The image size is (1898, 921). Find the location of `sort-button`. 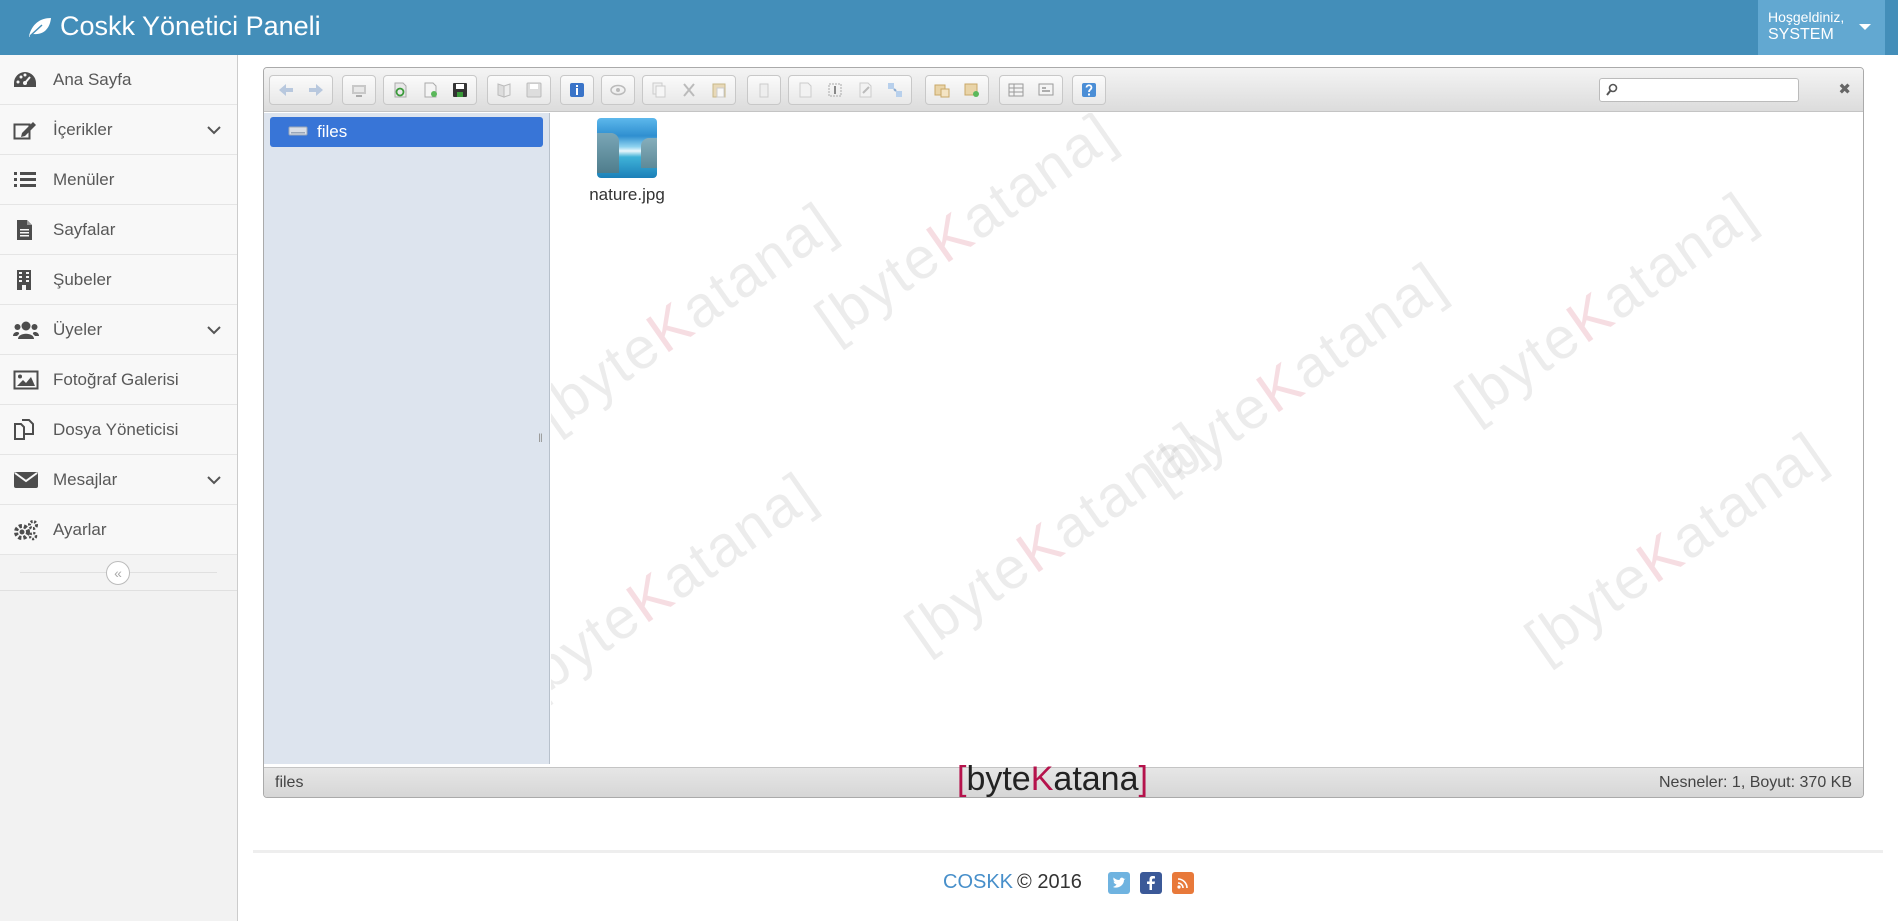

sort-button is located at coordinates (1046, 90).